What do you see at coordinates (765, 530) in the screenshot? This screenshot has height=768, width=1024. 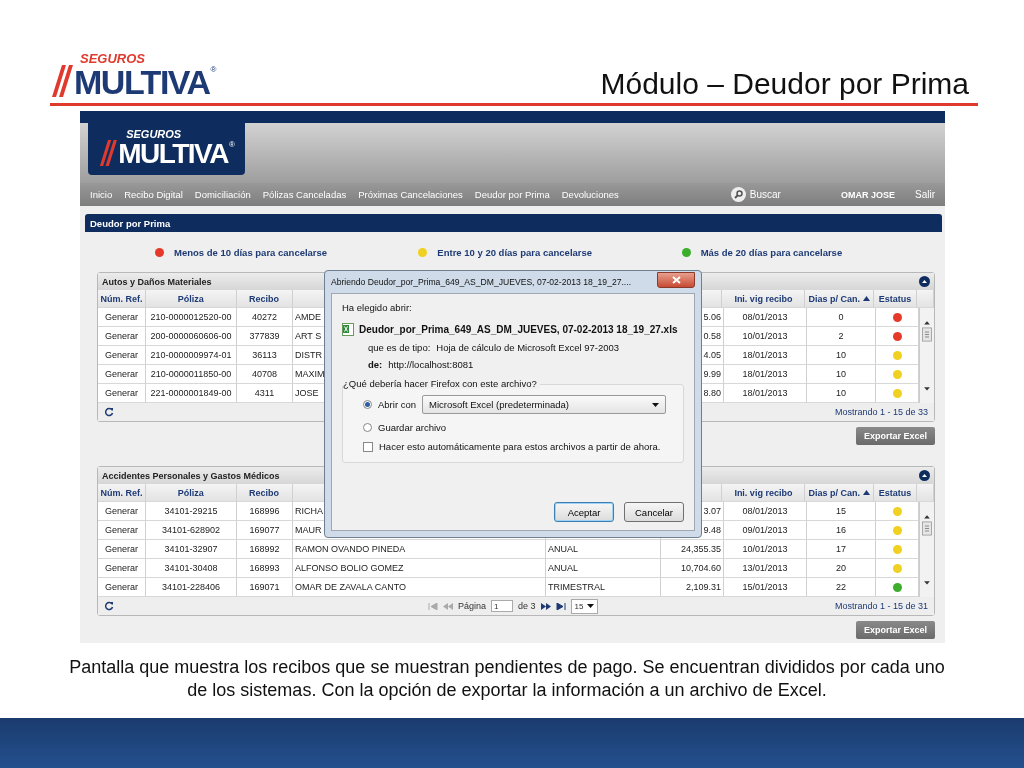 I see `table-cell: 09/01/2013` at bounding box center [765, 530].